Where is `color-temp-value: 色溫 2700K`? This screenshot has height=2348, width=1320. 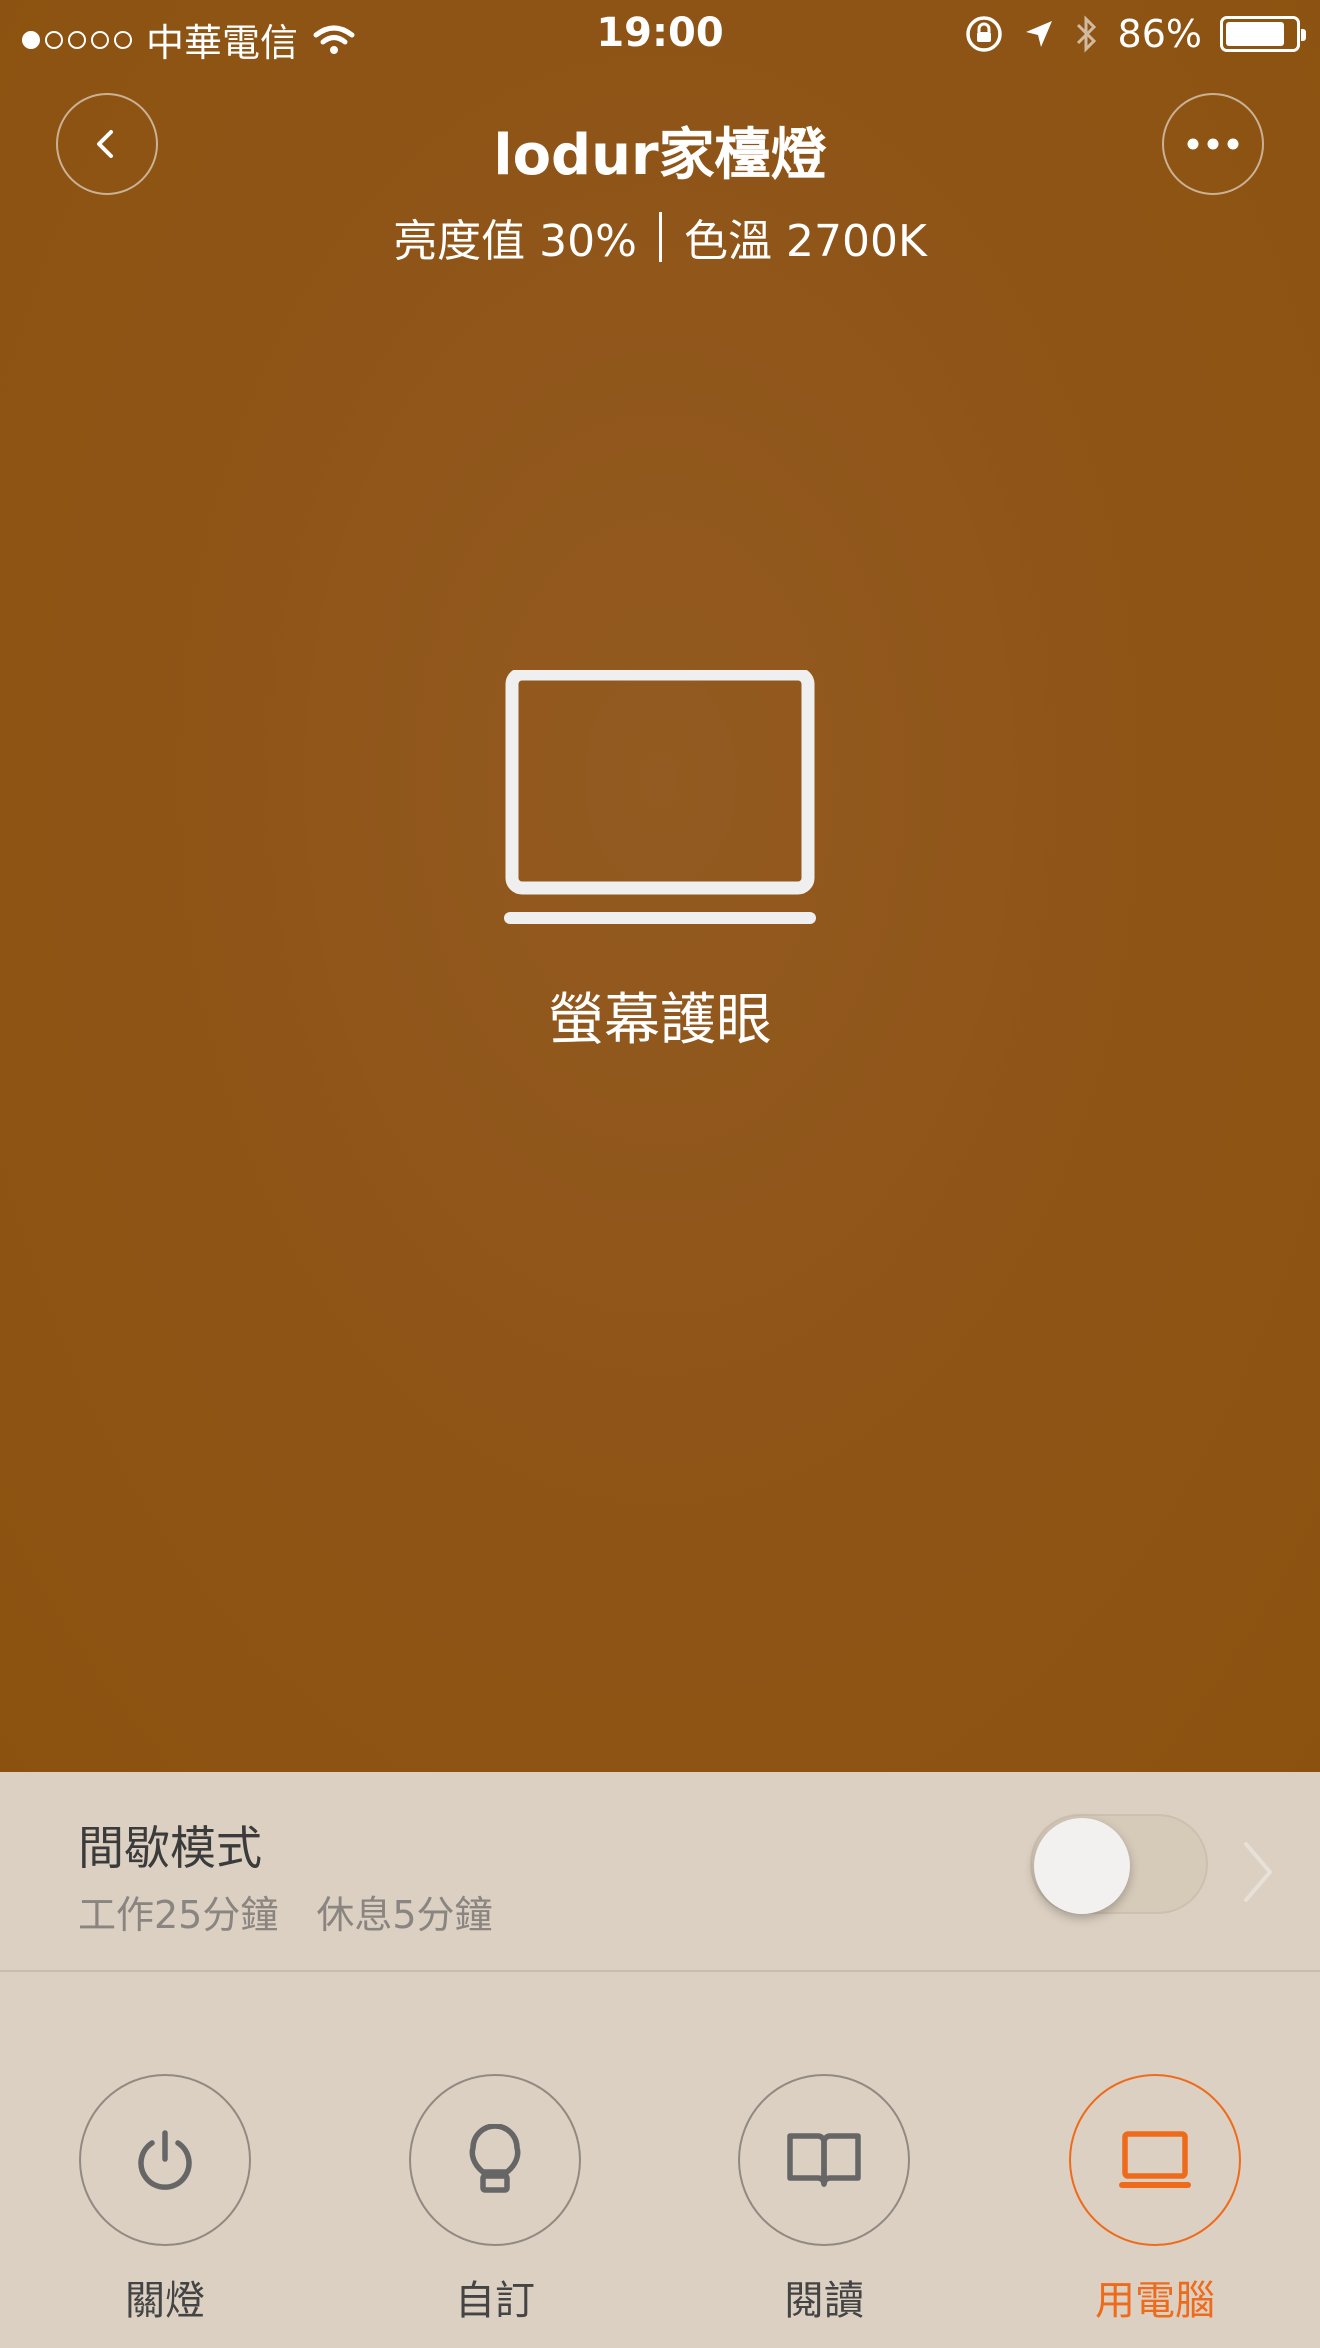
color-temp-value: 色溫 2700K is located at coordinates (805, 241).